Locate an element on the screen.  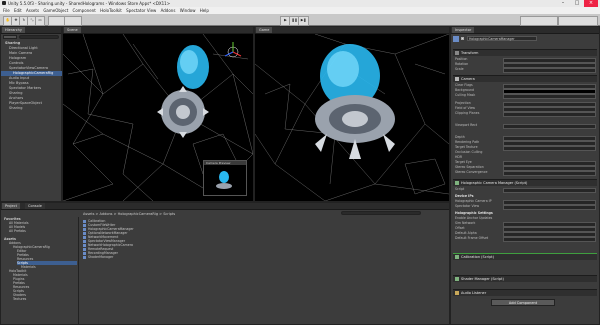
menu-window: Window is located at coordinates (188, 10).